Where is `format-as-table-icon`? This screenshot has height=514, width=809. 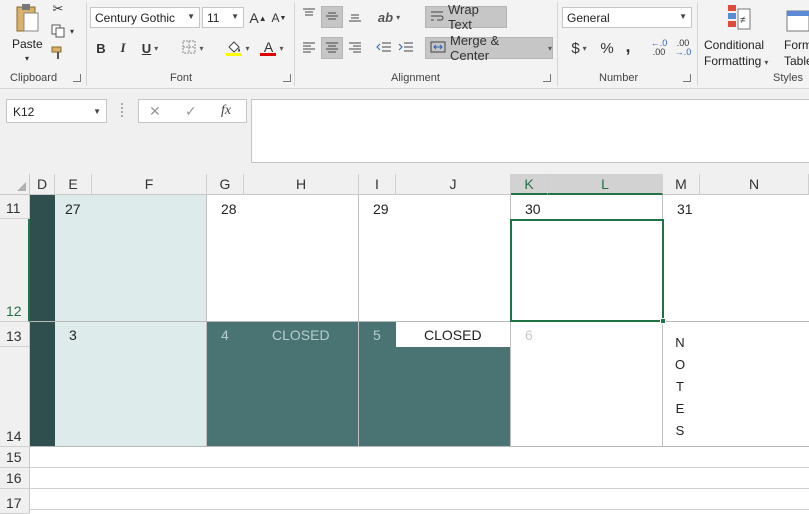 format-as-table-icon is located at coordinates (797, 20).